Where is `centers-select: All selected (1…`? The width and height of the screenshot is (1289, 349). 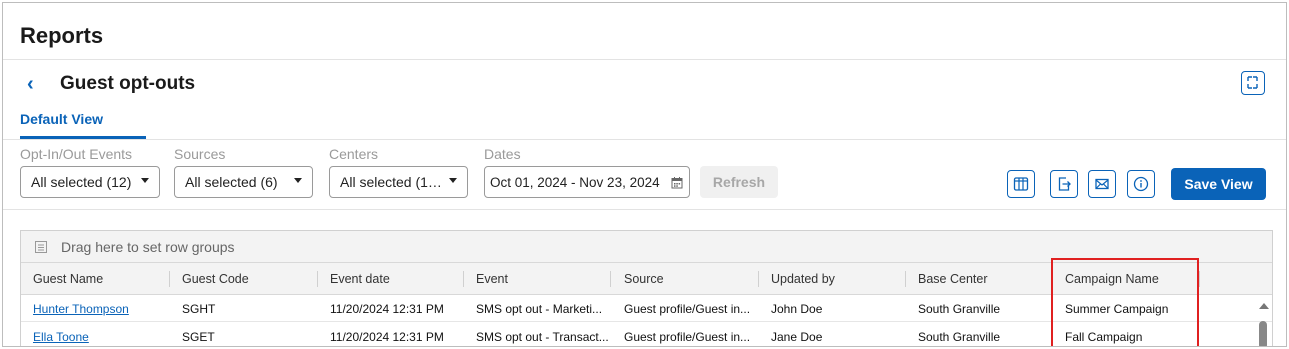
centers-select: All selected (1… is located at coordinates (398, 182).